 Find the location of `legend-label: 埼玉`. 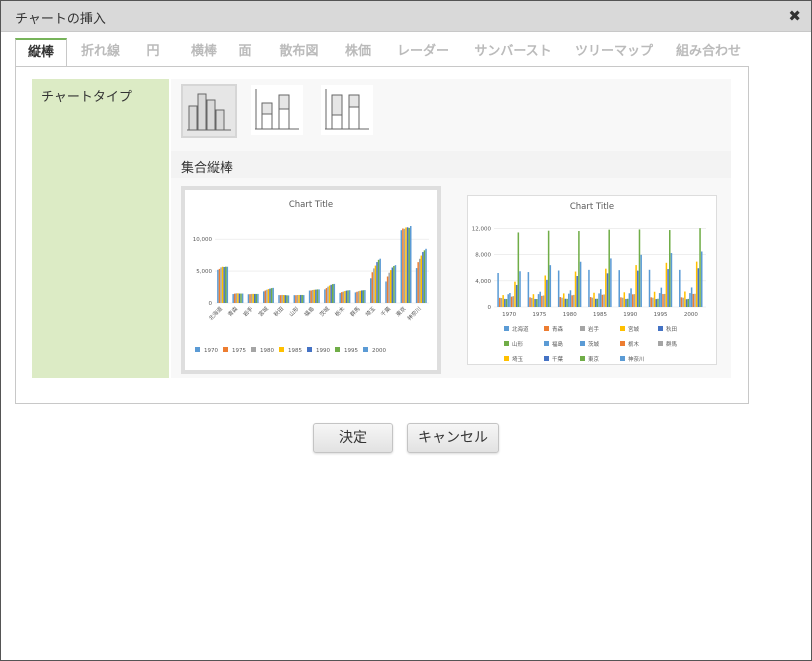

legend-label: 埼玉 is located at coordinates (518, 359).